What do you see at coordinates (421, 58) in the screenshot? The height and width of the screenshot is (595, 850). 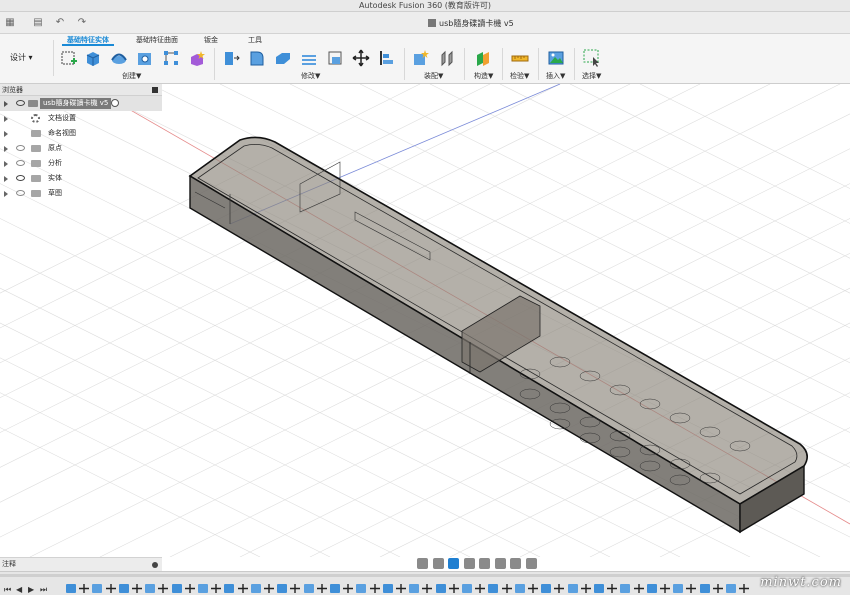 I see `new-component-icon` at bounding box center [421, 58].